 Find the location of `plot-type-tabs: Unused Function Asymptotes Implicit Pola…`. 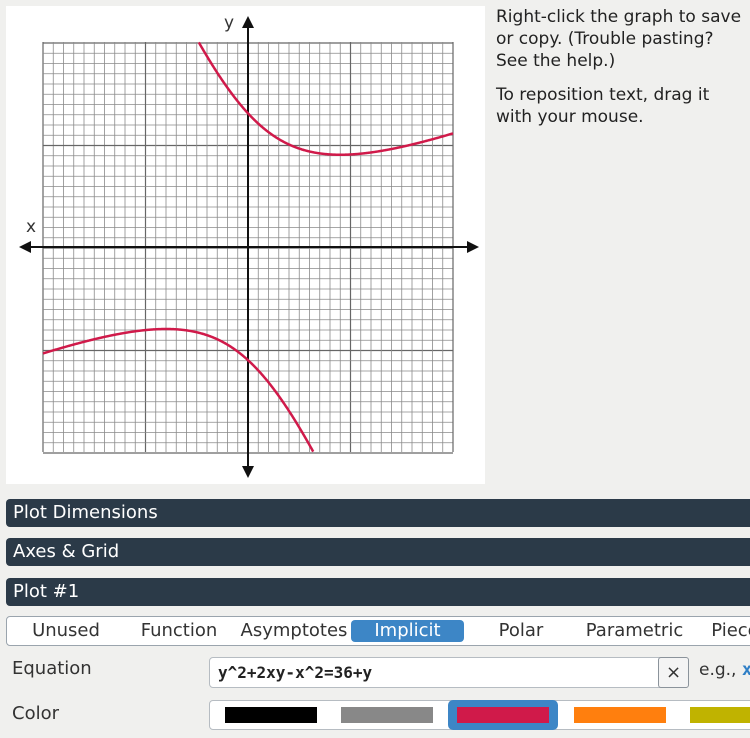

plot-type-tabs: Unused Function Asymptotes Implicit Pola… is located at coordinates (378, 631).